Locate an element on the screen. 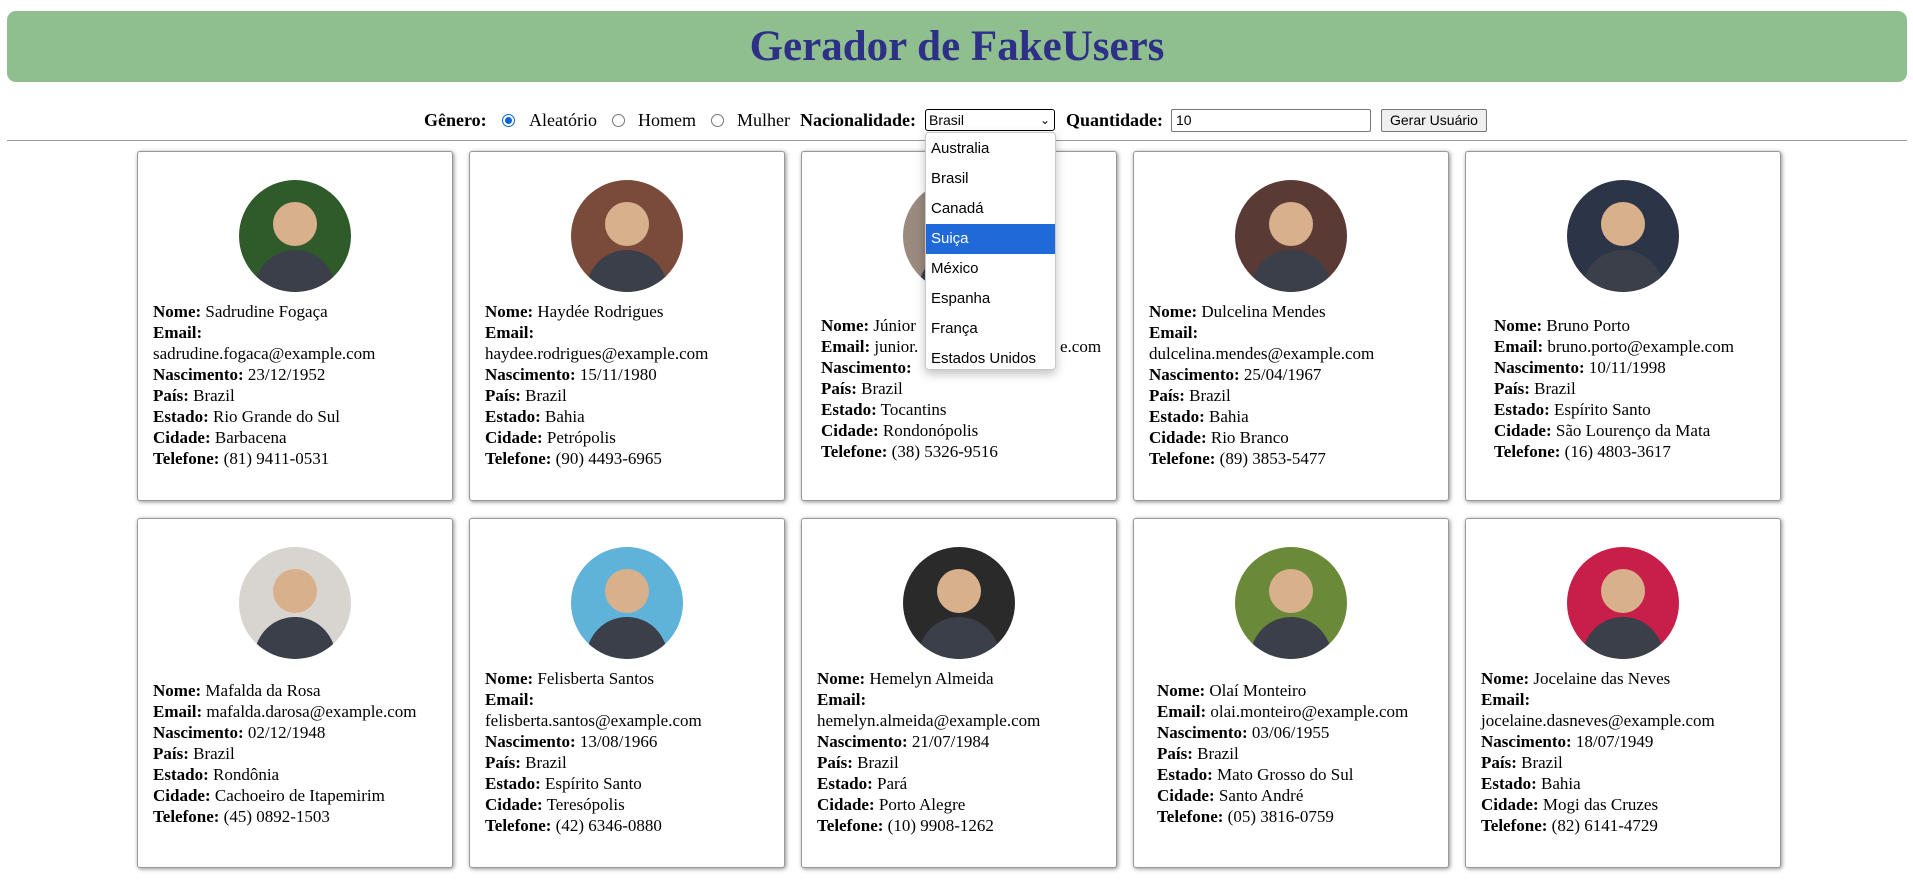 This screenshot has height=884, width=1913. user-email: Email: is located at coordinates (596, 332).